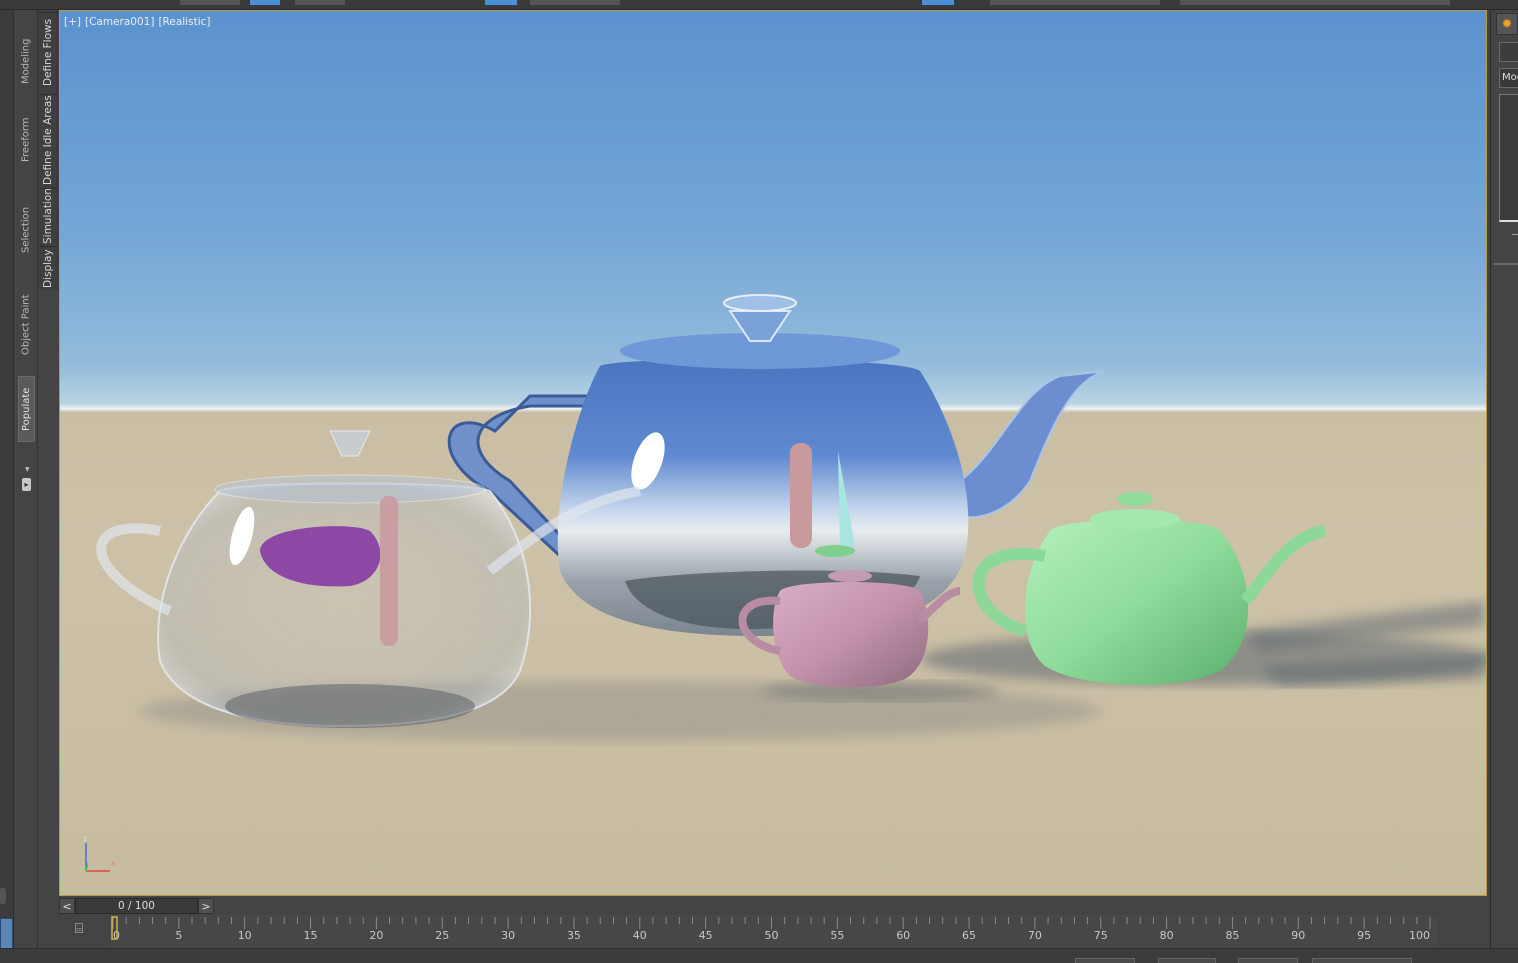 The image size is (1518, 963). Describe the element at coordinates (508, 935) in the screenshot. I see `timeline-tick-label: 30` at that location.